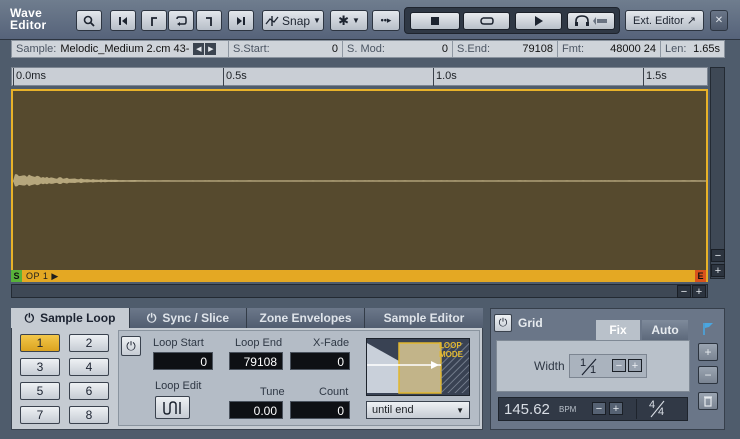 This screenshot has height=439, width=740. Describe the element at coordinates (658, 20) in the screenshot. I see `ext-editor-label: Ext. Editor` at that location.